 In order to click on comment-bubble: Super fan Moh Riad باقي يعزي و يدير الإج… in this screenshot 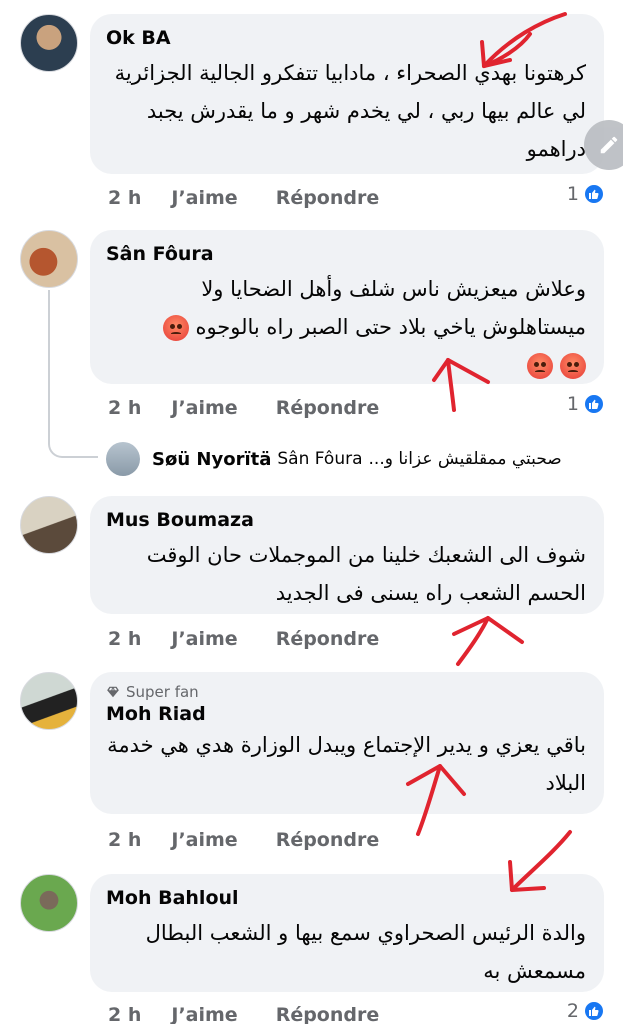, I will do `click(347, 743)`.